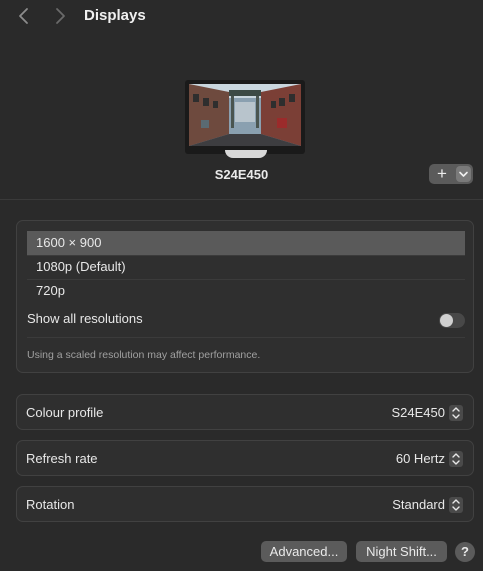  Describe the element at coordinates (65, 412) in the screenshot. I see `colour-profile-label: Colour profile` at that location.